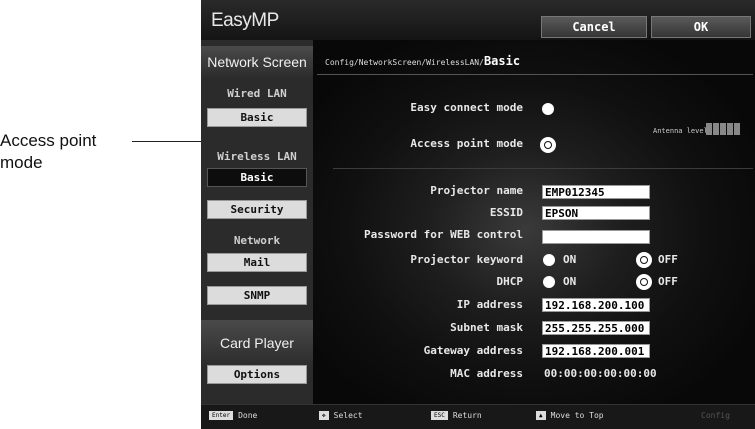  What do you see at coordinates (257, 343) in the screenshot?
I see `sidebar-card-player: Card Player` at bounding box center [257, 343].